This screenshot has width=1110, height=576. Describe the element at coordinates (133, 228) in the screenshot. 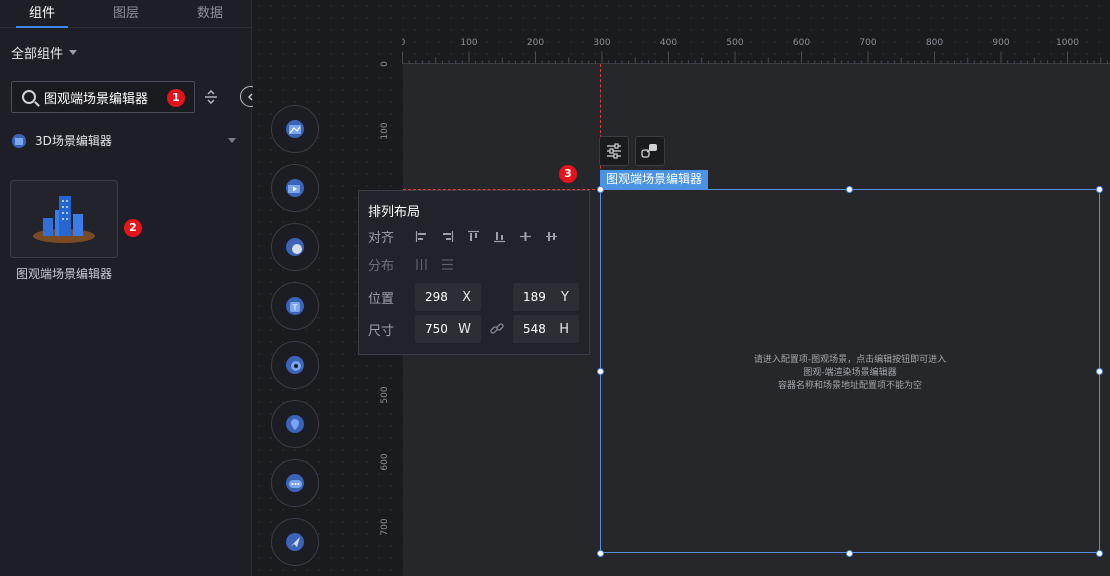

I see `step-badge-2: 2` at that location.